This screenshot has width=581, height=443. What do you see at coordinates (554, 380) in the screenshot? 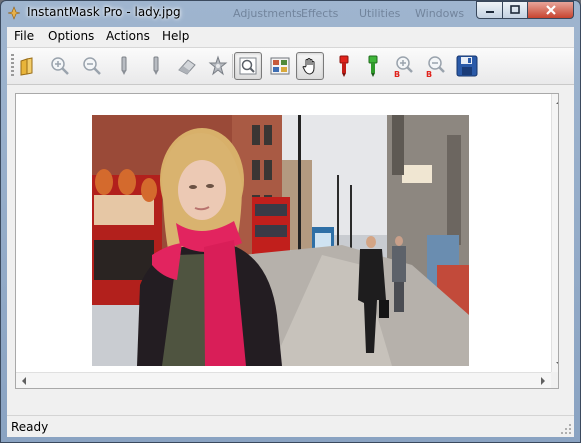
I see `scrollbar-corner` at bounding box center [554, 380].